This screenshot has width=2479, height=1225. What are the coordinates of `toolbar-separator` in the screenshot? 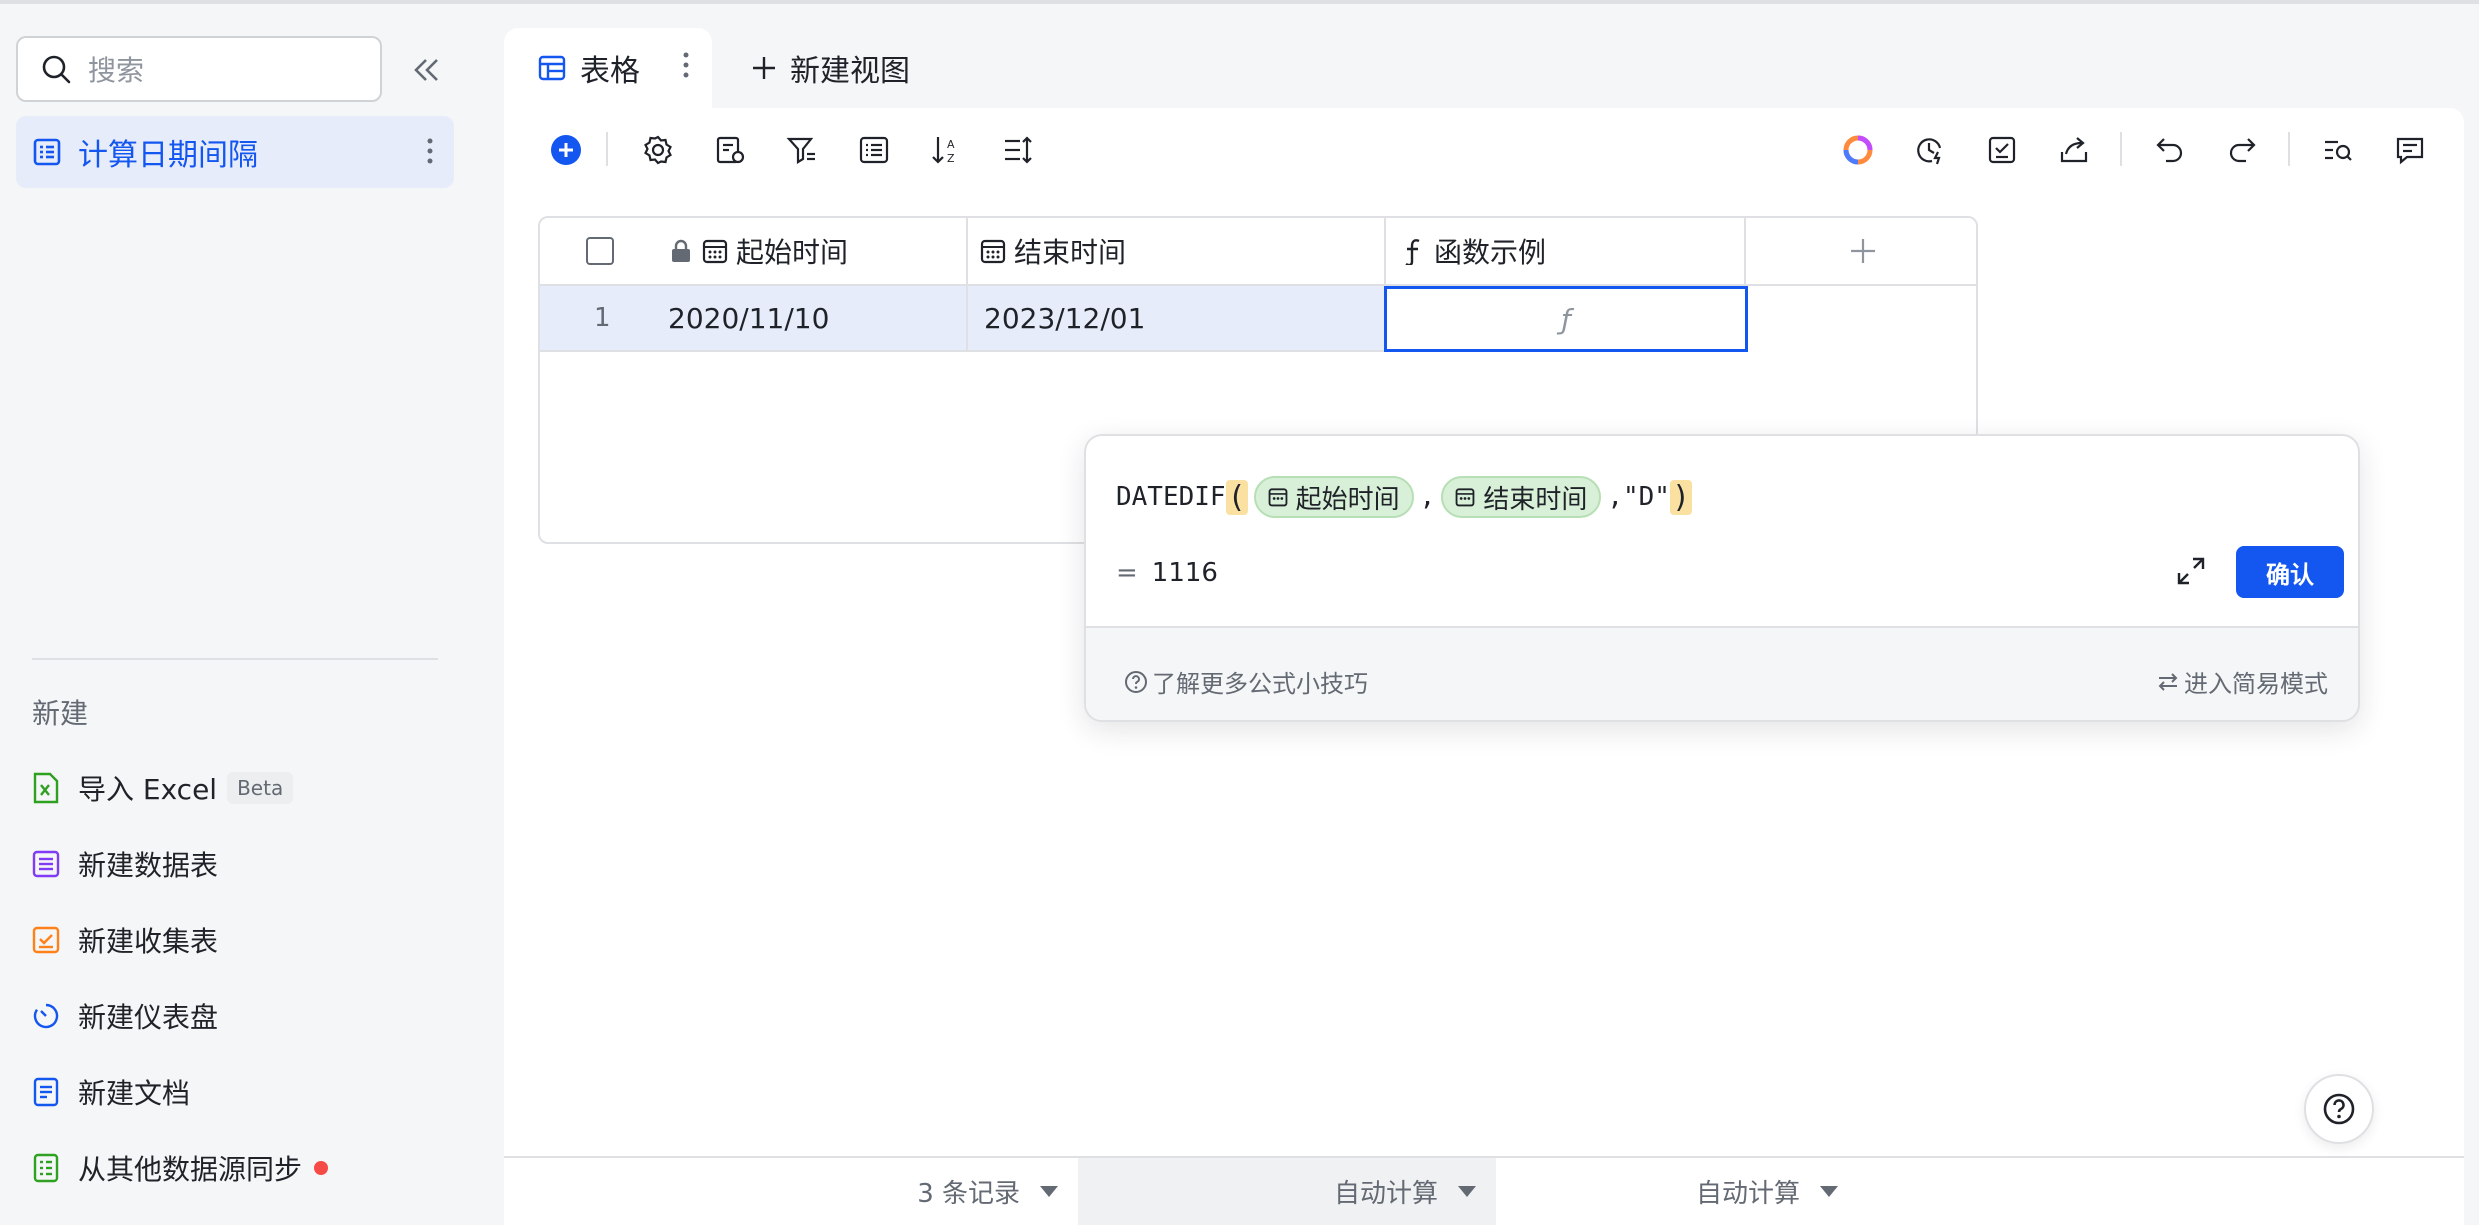 It's located at (2289, 149).